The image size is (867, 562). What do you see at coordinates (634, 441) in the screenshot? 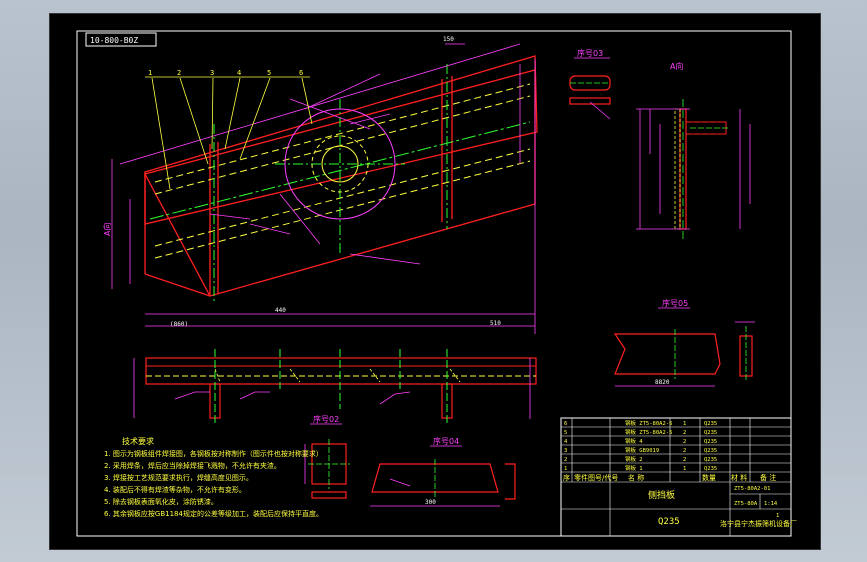
I see `row4-name: 钢板 4` at bounding box center [634, 441].